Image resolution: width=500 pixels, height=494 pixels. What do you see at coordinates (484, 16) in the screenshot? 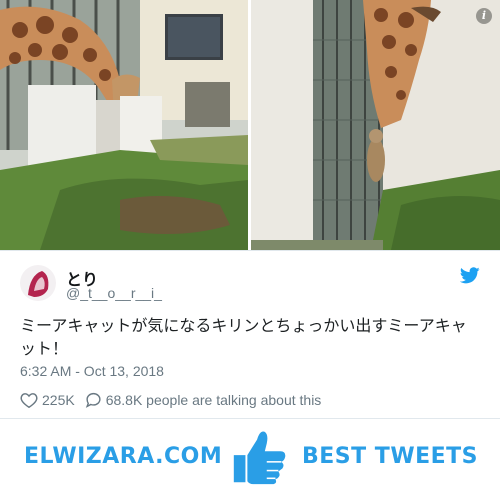
I see `info-icon: i` at bounding box center [484, 16].